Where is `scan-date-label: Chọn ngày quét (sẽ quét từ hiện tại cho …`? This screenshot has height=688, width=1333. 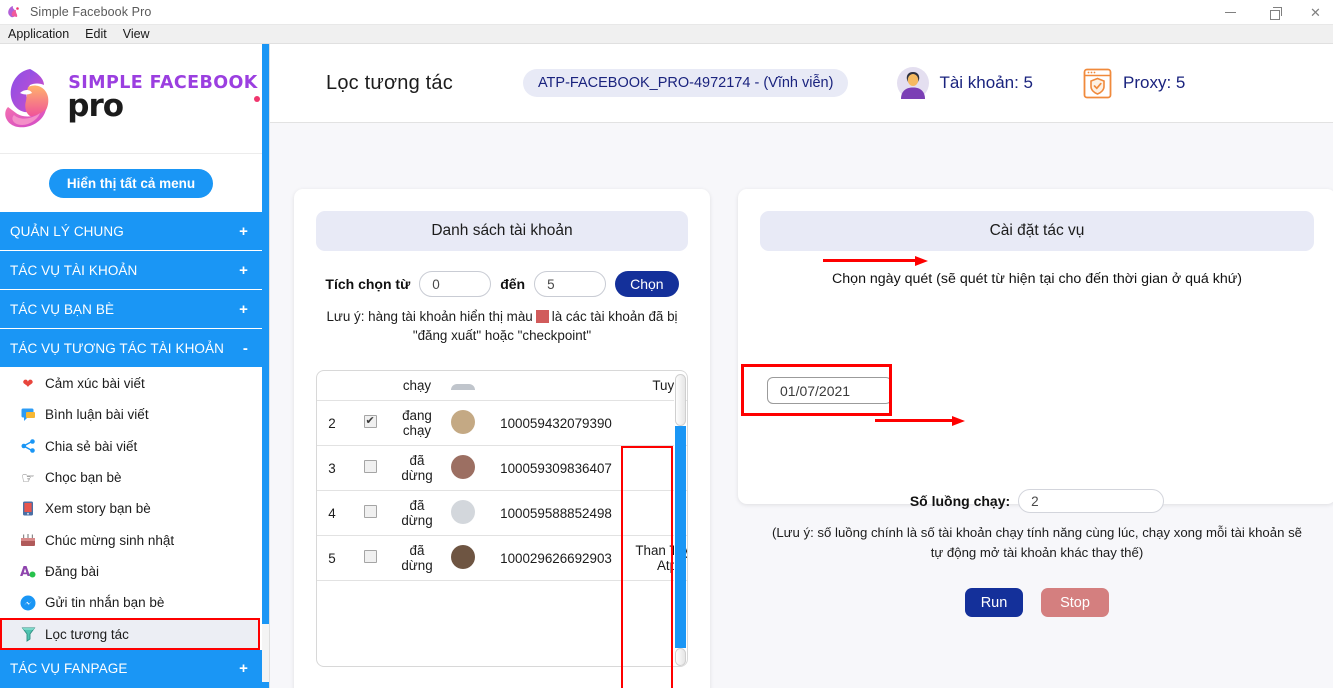
scan-date-label: Chọn ngày quét (sẽ quét từ hiện tại cho … is located at coordinates (1037, 279).